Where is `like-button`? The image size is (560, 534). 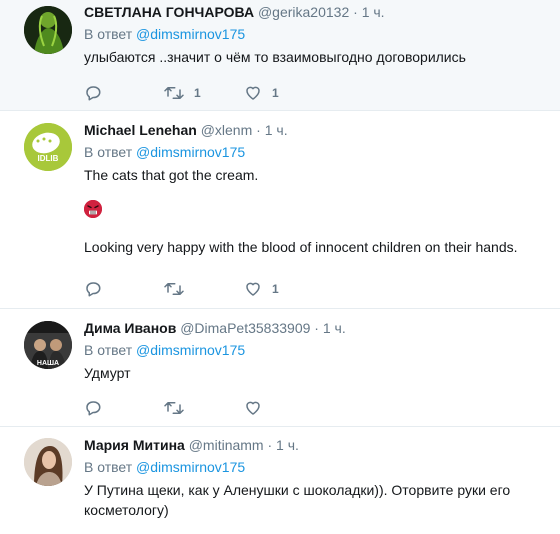 like-button is located at coordinates (258, 408).